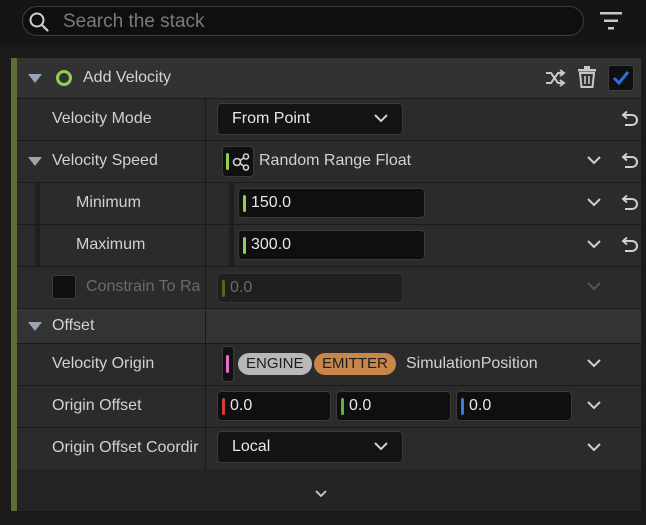 The image size is (646, 525). Describe the element at coordinates (555, 78) in the screenshot. I see `shuffle-icon` at that location.